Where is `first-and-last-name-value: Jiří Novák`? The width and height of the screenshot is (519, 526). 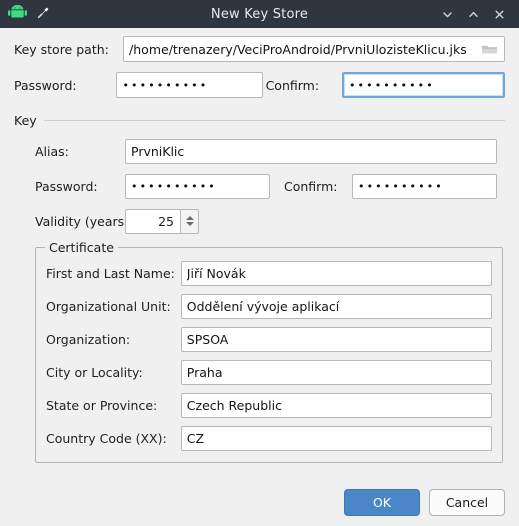 first-and-last-name-value: Jiří Novák is located at coordinates (216, 273).